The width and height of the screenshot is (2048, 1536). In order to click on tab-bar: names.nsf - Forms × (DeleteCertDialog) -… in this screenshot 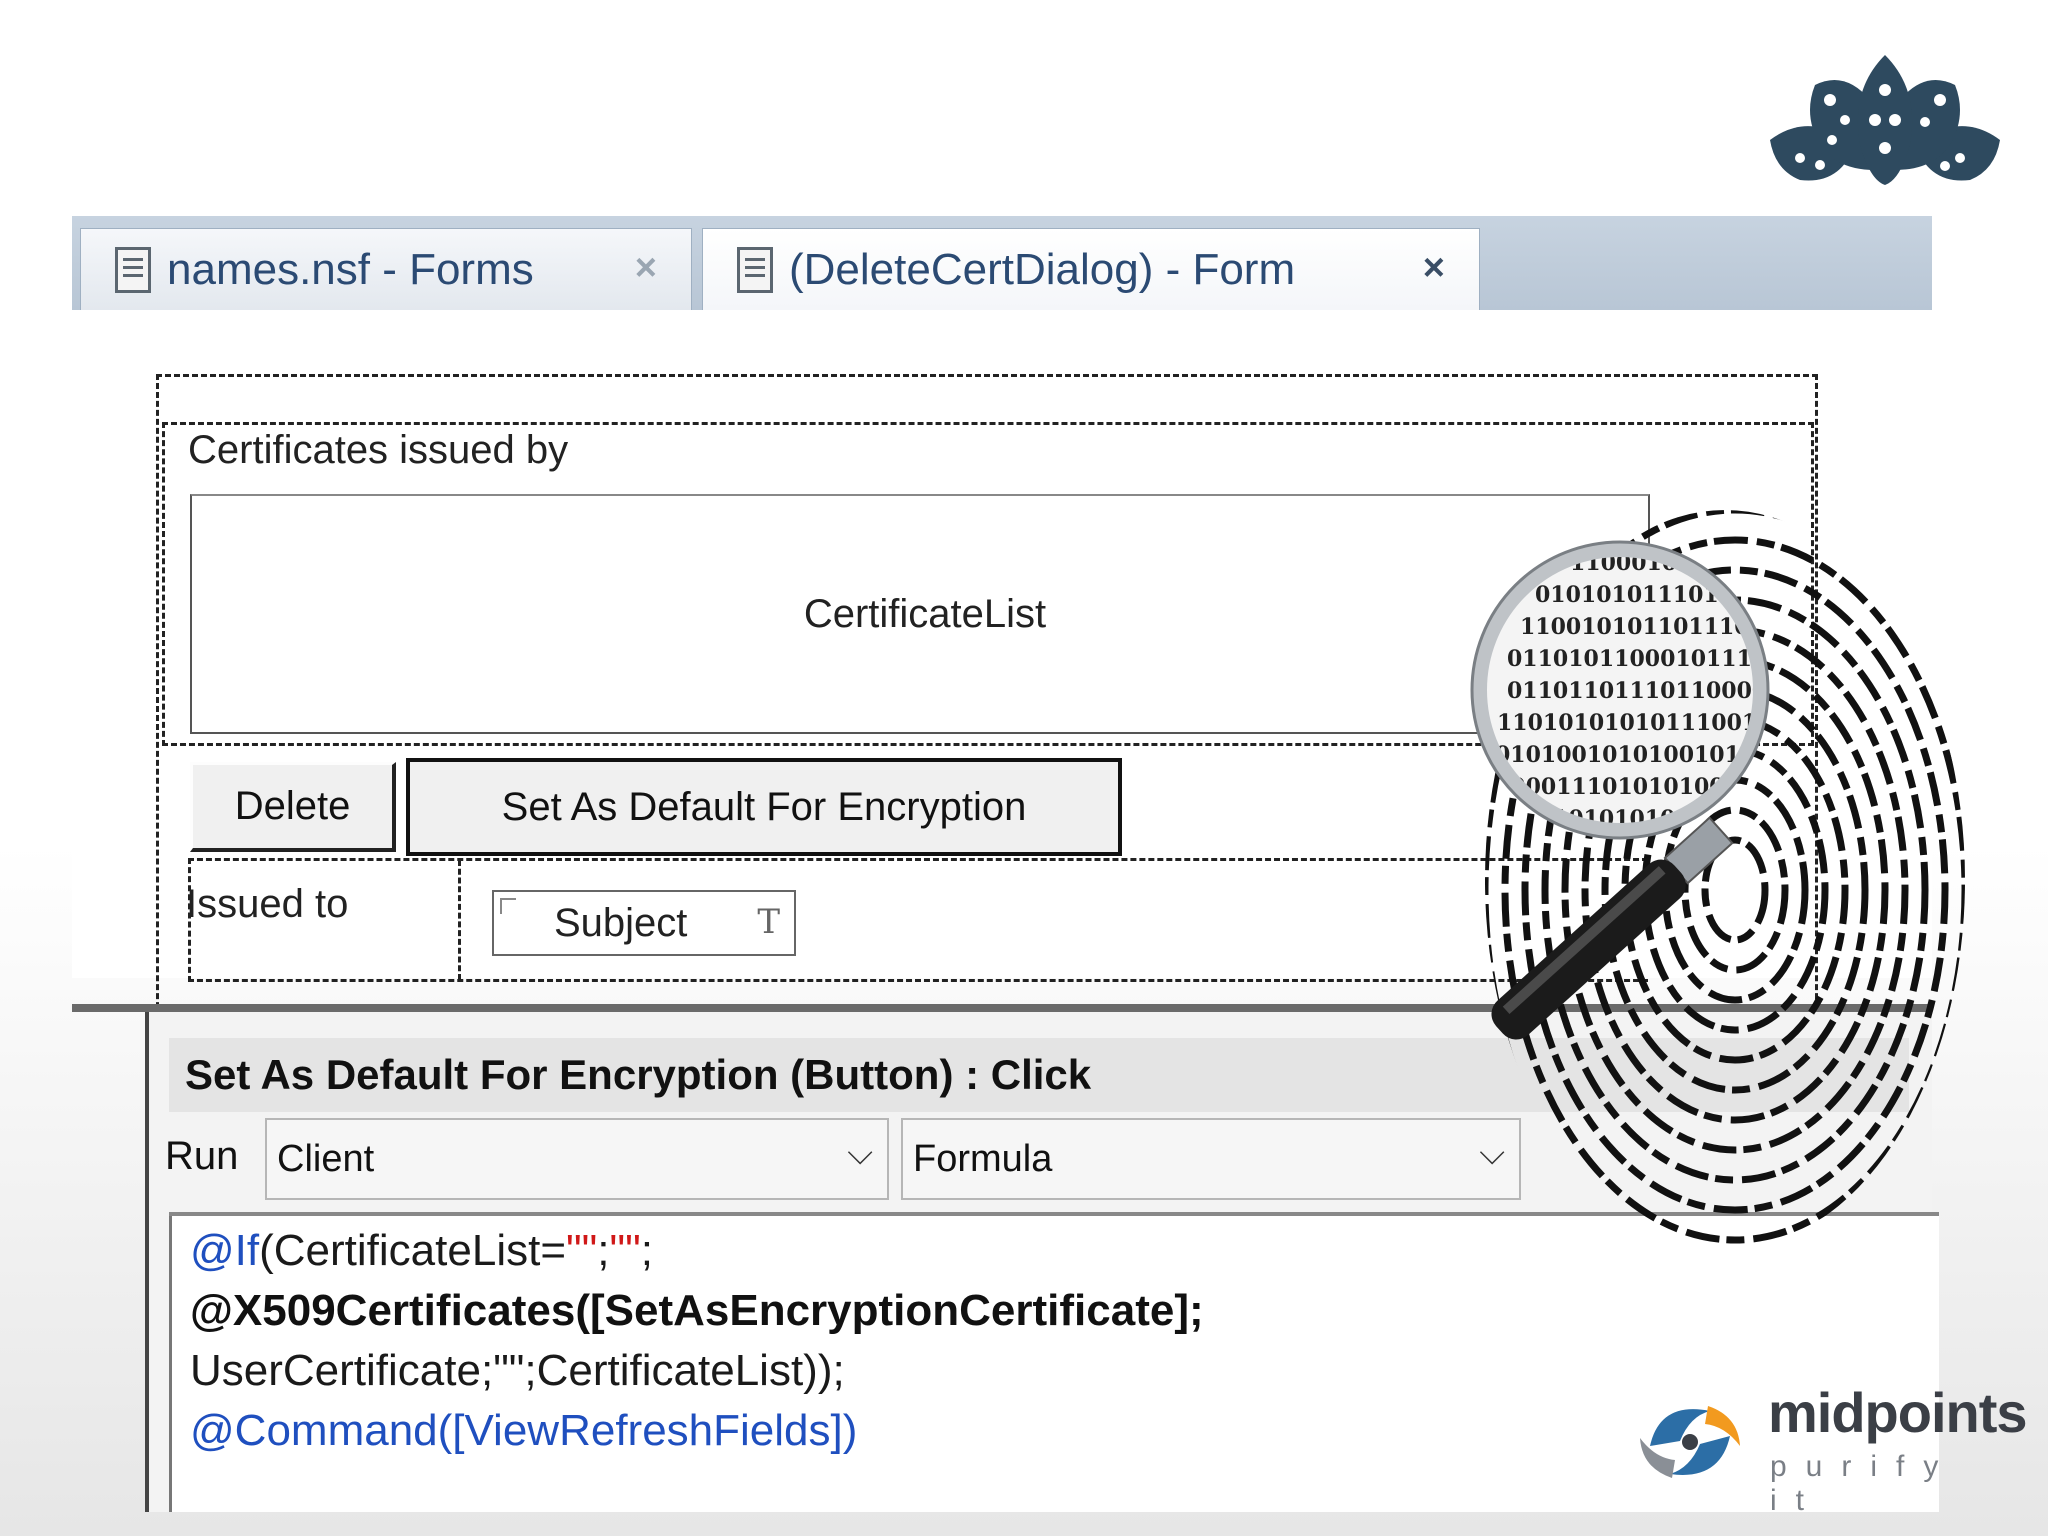, I will do `click(1002, 263)`.